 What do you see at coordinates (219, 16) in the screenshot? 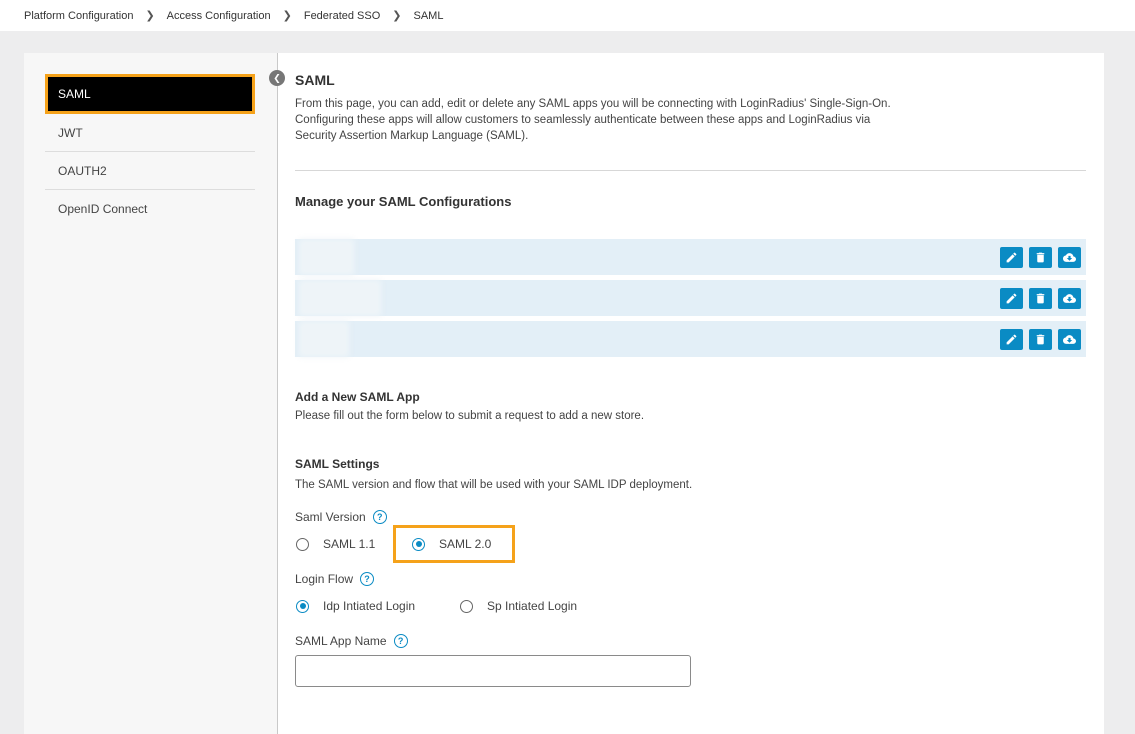
I see `breadcrumb-item-access-configuration: Access Configuration` at bounding box center [219, 16].